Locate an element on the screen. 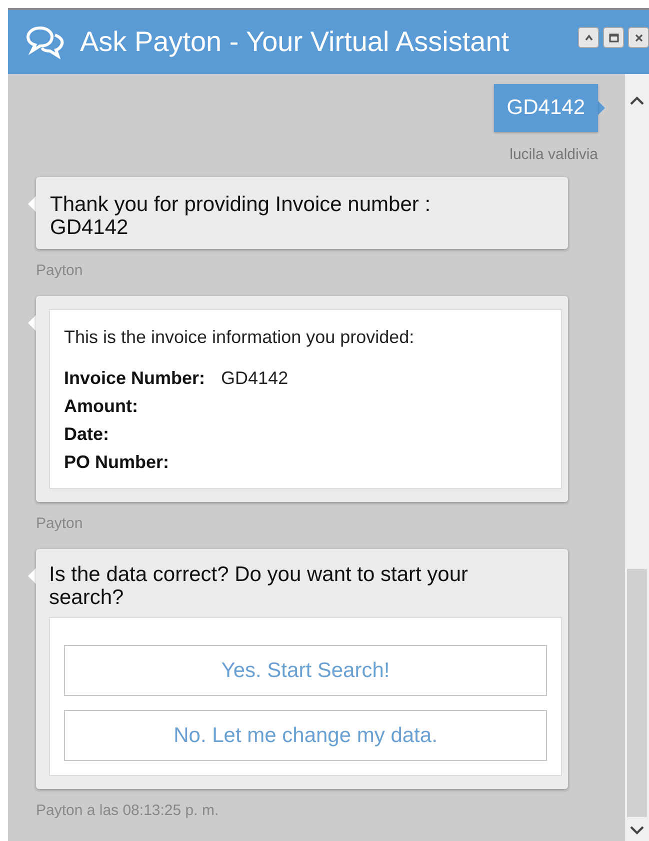 This screenshot has width=649, height=841. maximize-icon is located at coordinates (613, 37).